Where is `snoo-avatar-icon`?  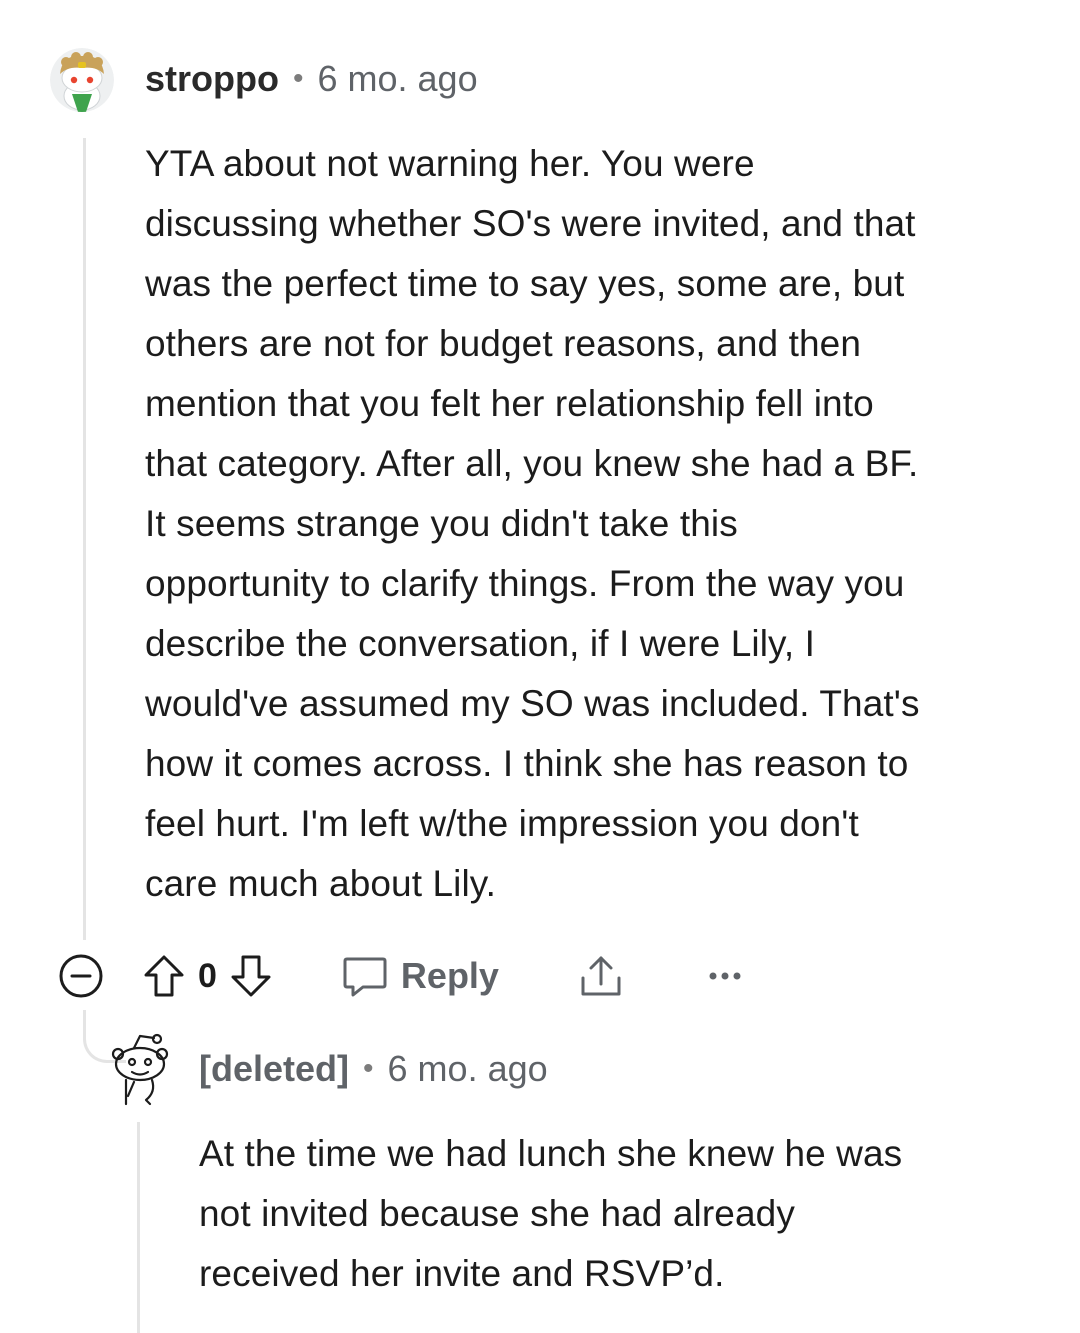 snoo-avatar-icon is located at coordinates (82, 80).